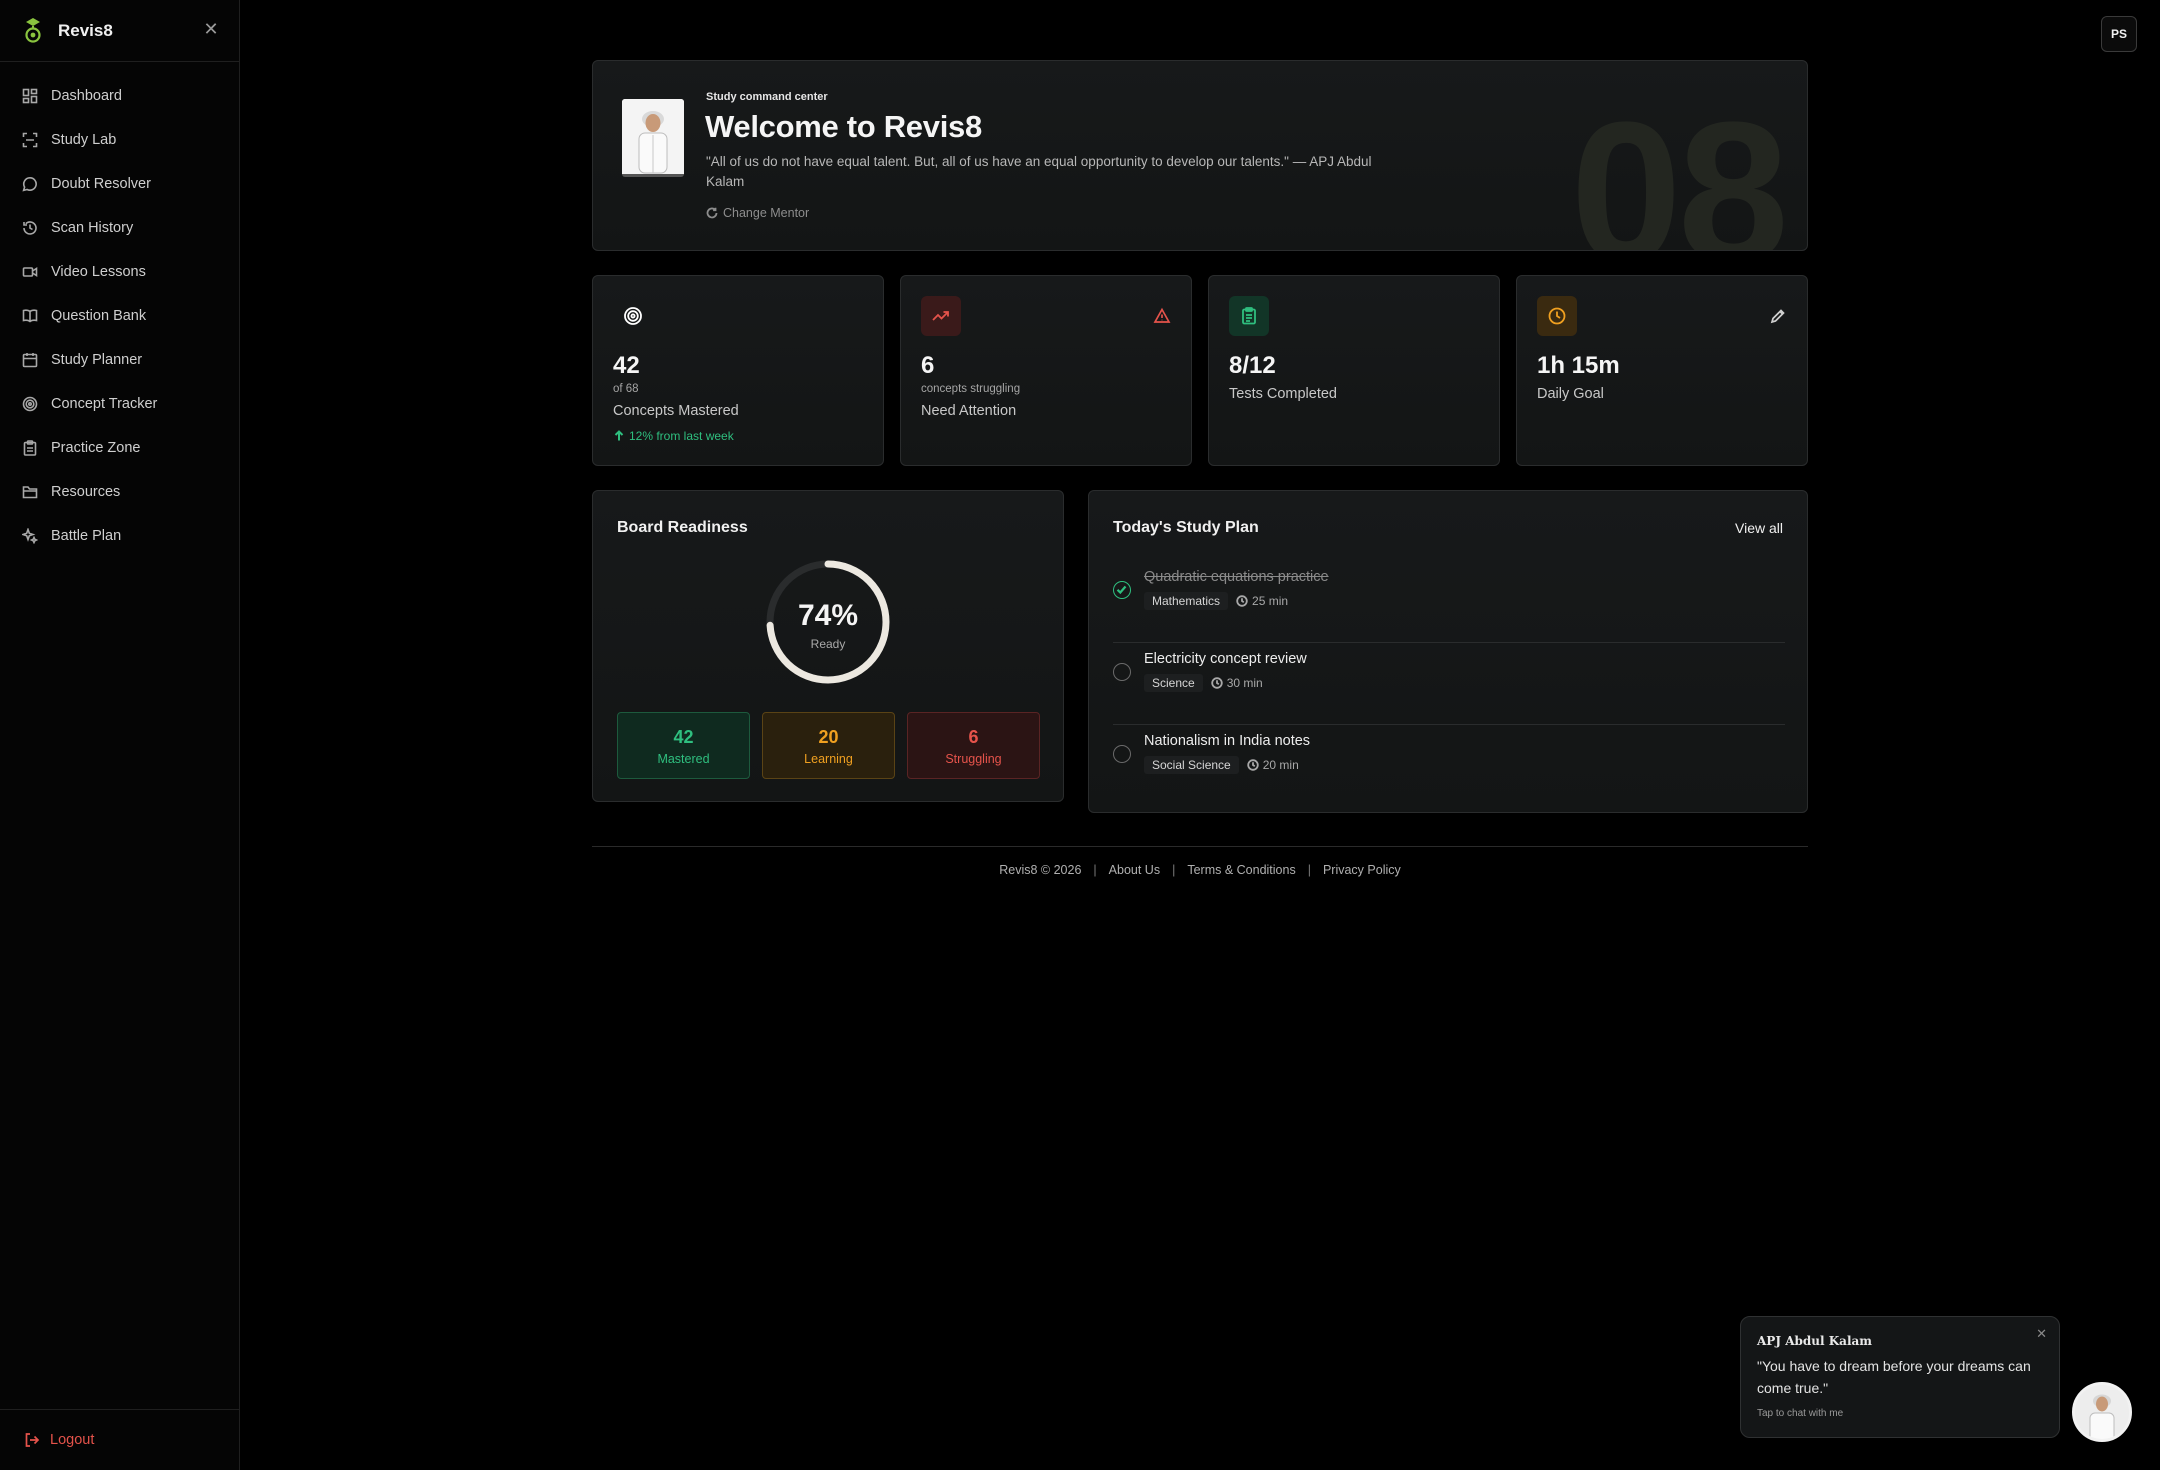  Describe the element at coordinates (1814, 1341) in the screenshot. I see `popup-mentor-name: APJ Abdul Kalam` at that location.